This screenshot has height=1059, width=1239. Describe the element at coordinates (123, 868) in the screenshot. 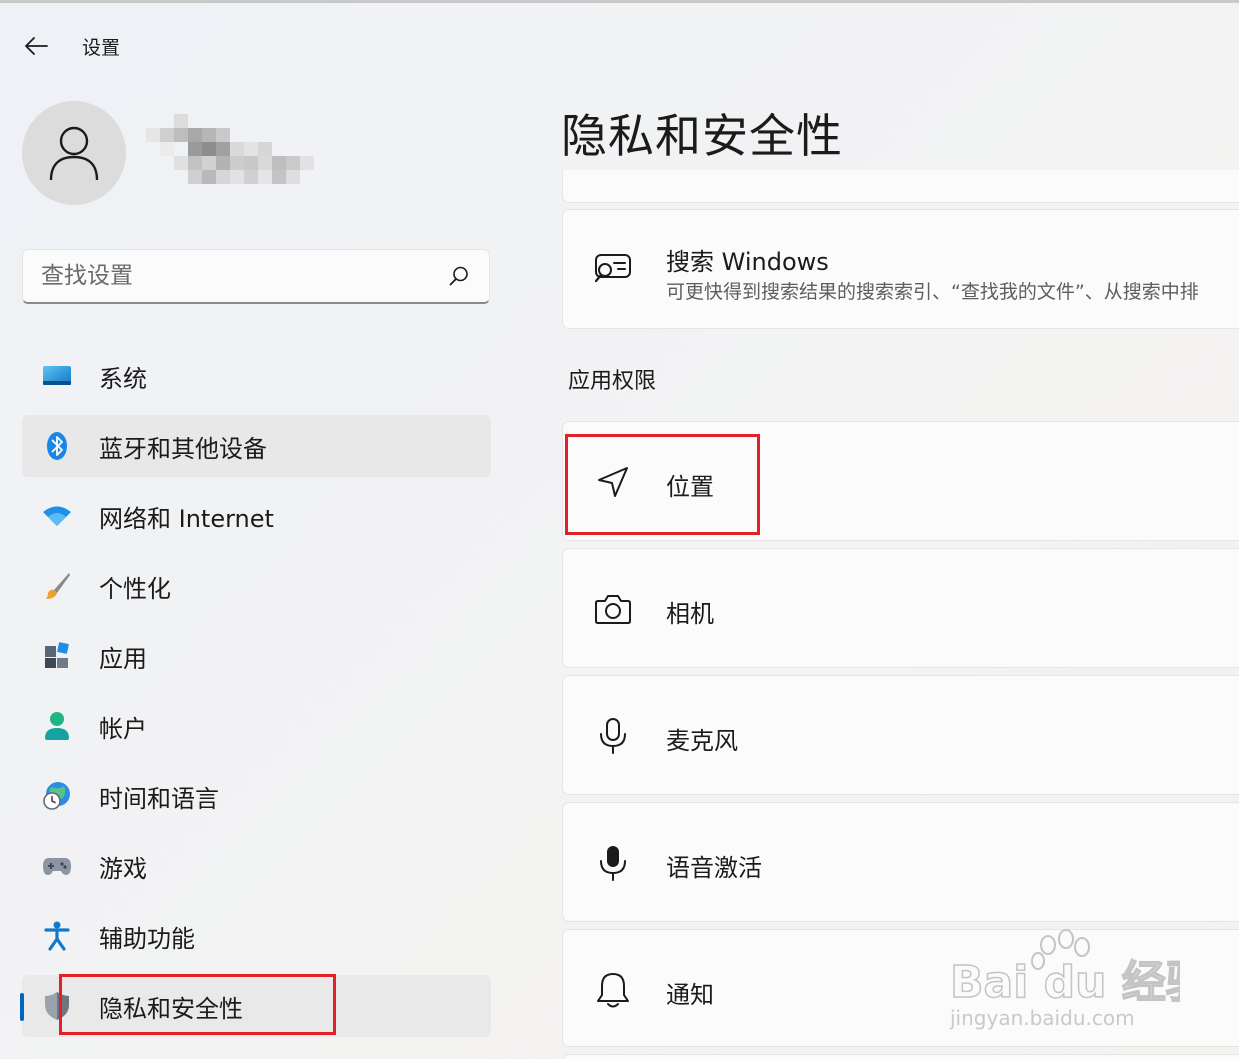

I see `sidebar-item-label: 游戏` at that location.